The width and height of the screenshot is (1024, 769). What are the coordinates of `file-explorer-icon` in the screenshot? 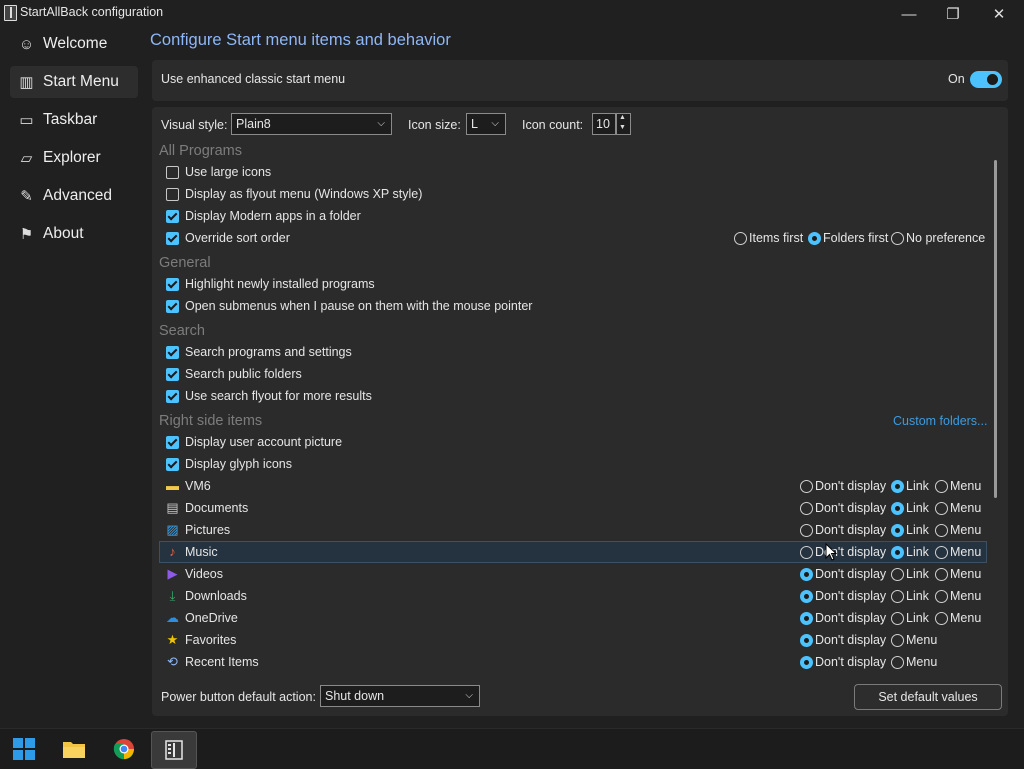 It's located at (74, 749).